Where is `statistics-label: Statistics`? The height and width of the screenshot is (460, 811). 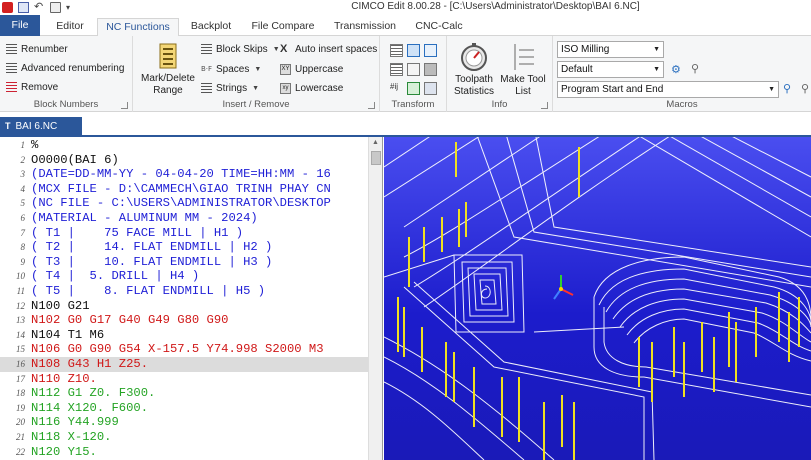
statistics-label: Statistics is located at coordinates (473, 91).